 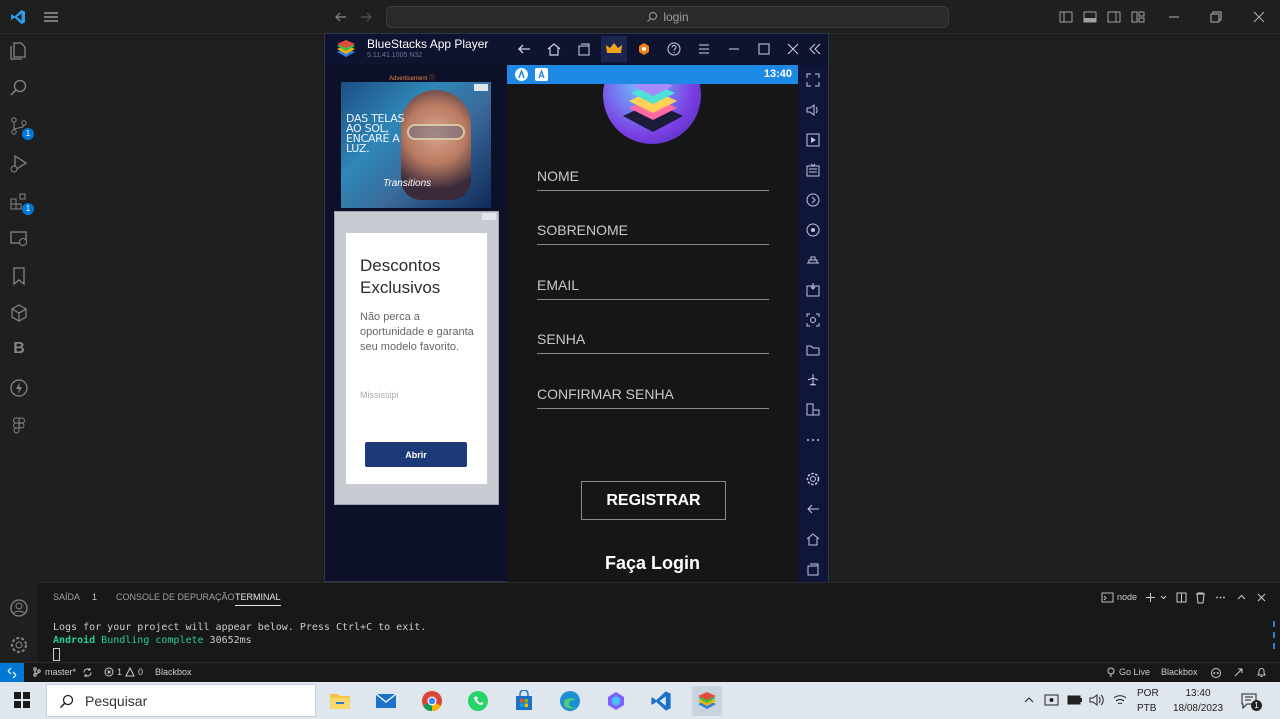 I want to click on game-hexagon-icon, so click(x=644, y=49).